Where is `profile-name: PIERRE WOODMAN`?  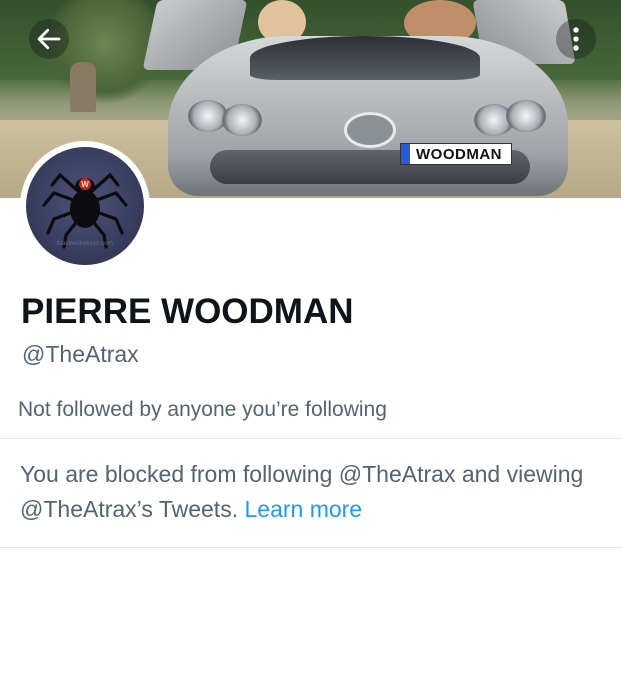
profile-name: PIERRE WOODMAN is located at coordinates (187, 311).